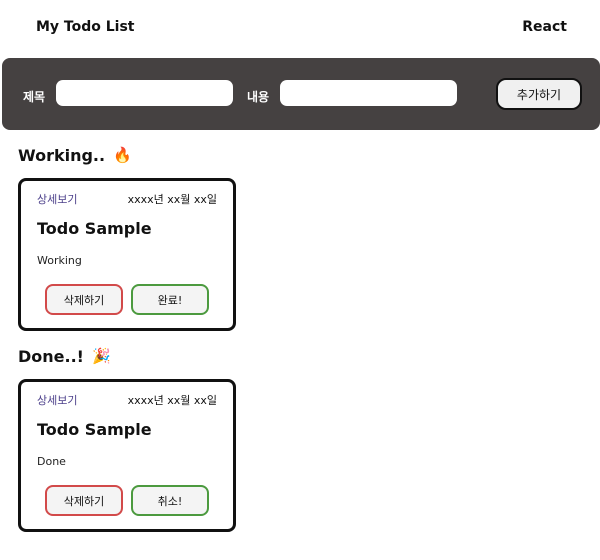  What do you see at coordinates (59, 260) in the screenshot?
I see `card-body: Working` at bounding box center [59, 260].